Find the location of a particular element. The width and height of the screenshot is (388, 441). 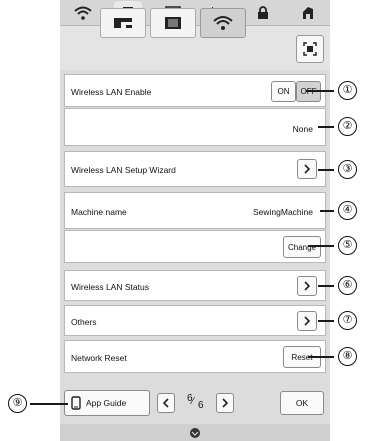

wlan-on-button: ON is located at coordinates (283, 91).